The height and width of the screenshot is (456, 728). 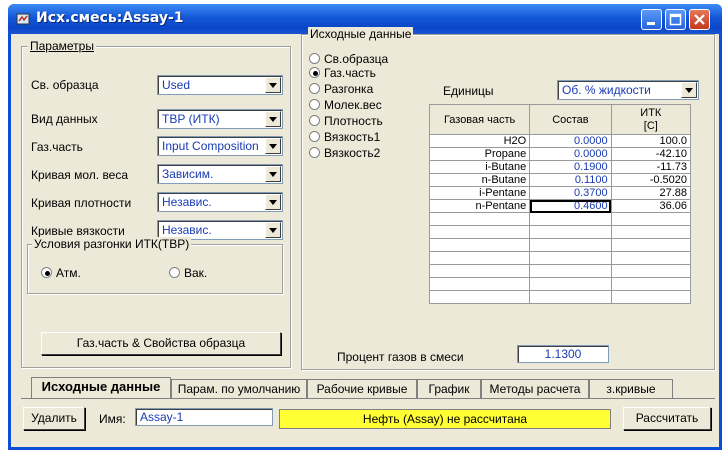 What do you see at coordinates (80, 175) in the screenshot?
I see `mw-curve-label: Кривая мол. веса` at bounding box center [80, 175].